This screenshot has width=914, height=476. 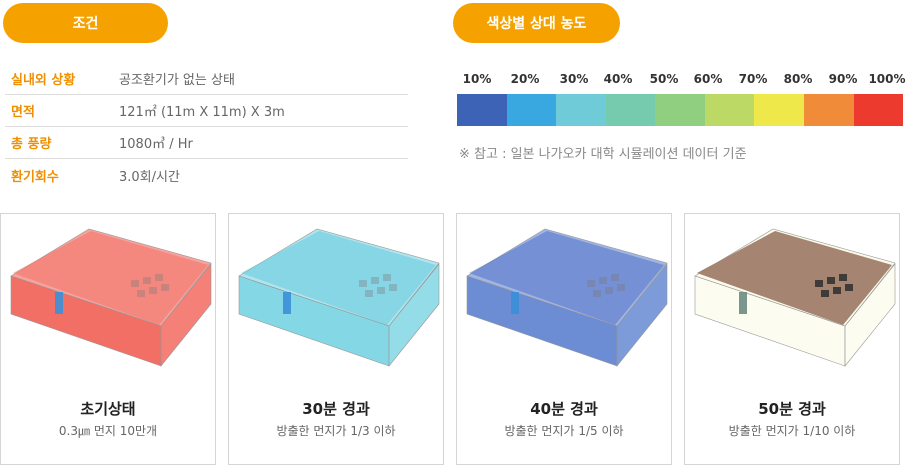 I want to click on card-subtitle: 방출한 먼지가 1/10 이하, so click(x=792, y=431).